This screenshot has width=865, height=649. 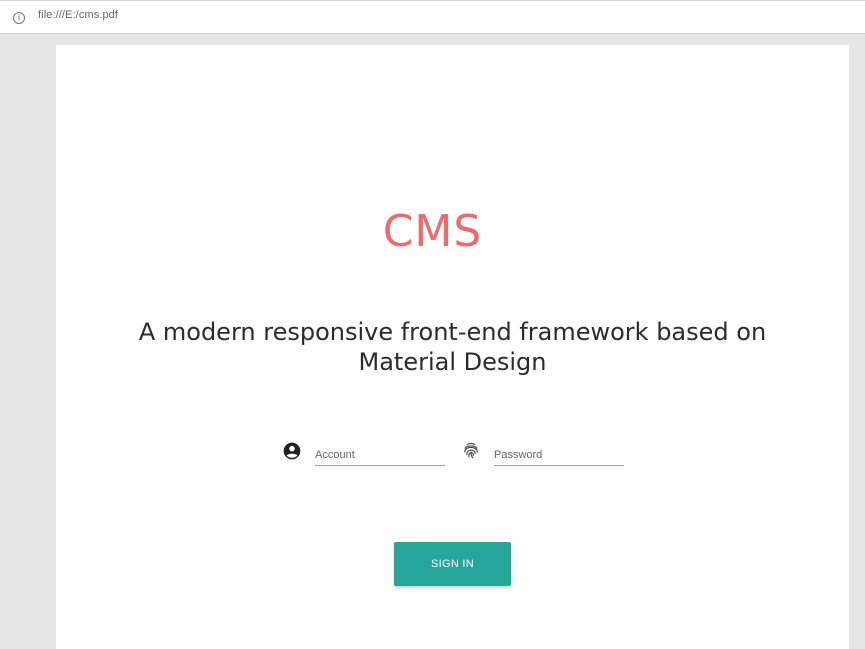 I want to click on address-bar: i file:///E:/cms.pdf, so click(x=432, y=17).